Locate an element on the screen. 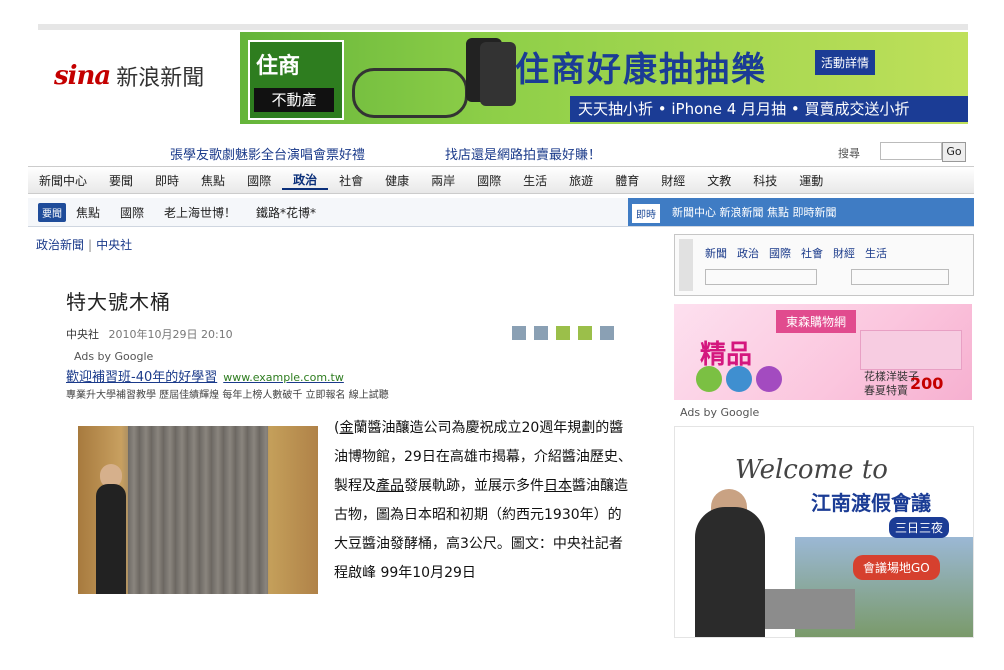 Image resolution: width=1004 pixels, height=670 pixels. nav-item: 兩岸 is located at coordinates (443, 180).